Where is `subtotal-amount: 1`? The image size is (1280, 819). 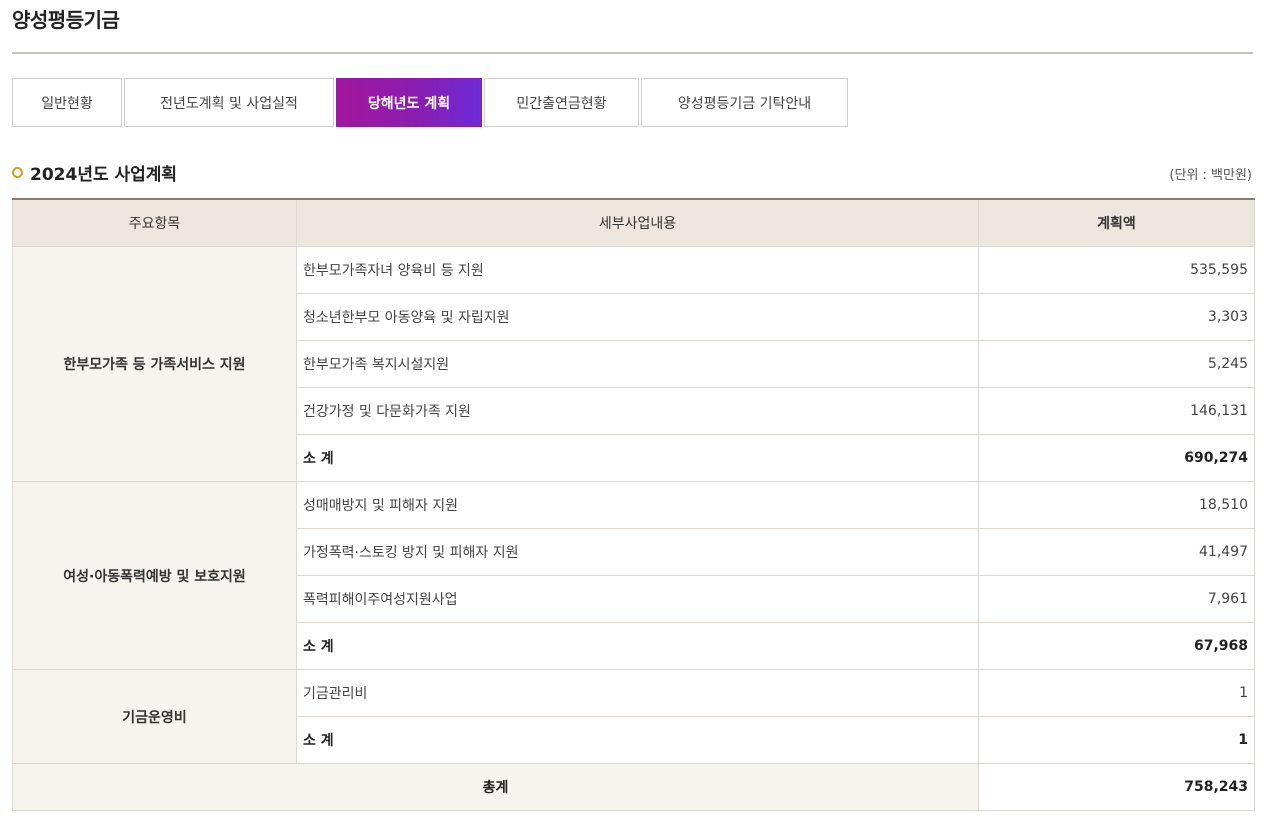 subtotal-amount: 1 is located at coordinates (1116, 740).